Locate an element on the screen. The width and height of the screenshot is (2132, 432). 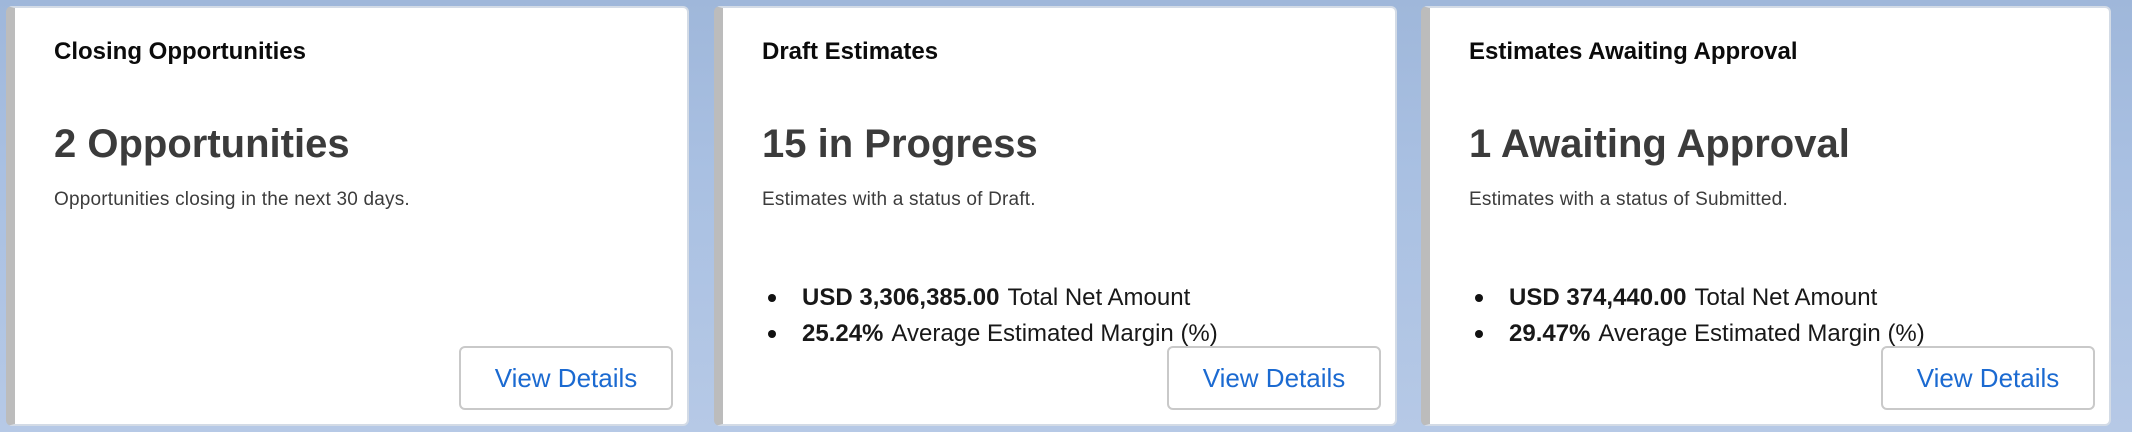
card-headline: 1 Awaiting Approval is located at coordinates (1659, 144).